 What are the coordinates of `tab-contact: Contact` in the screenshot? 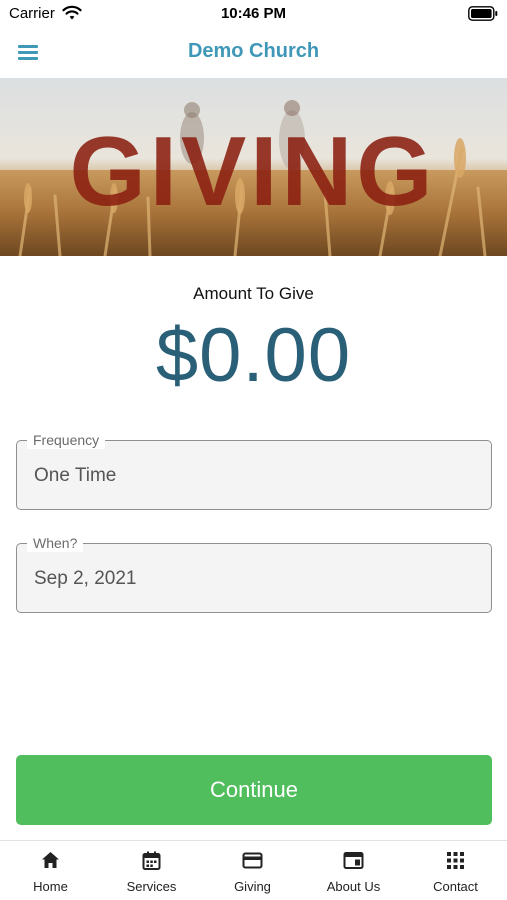 It's located at (455, 870).